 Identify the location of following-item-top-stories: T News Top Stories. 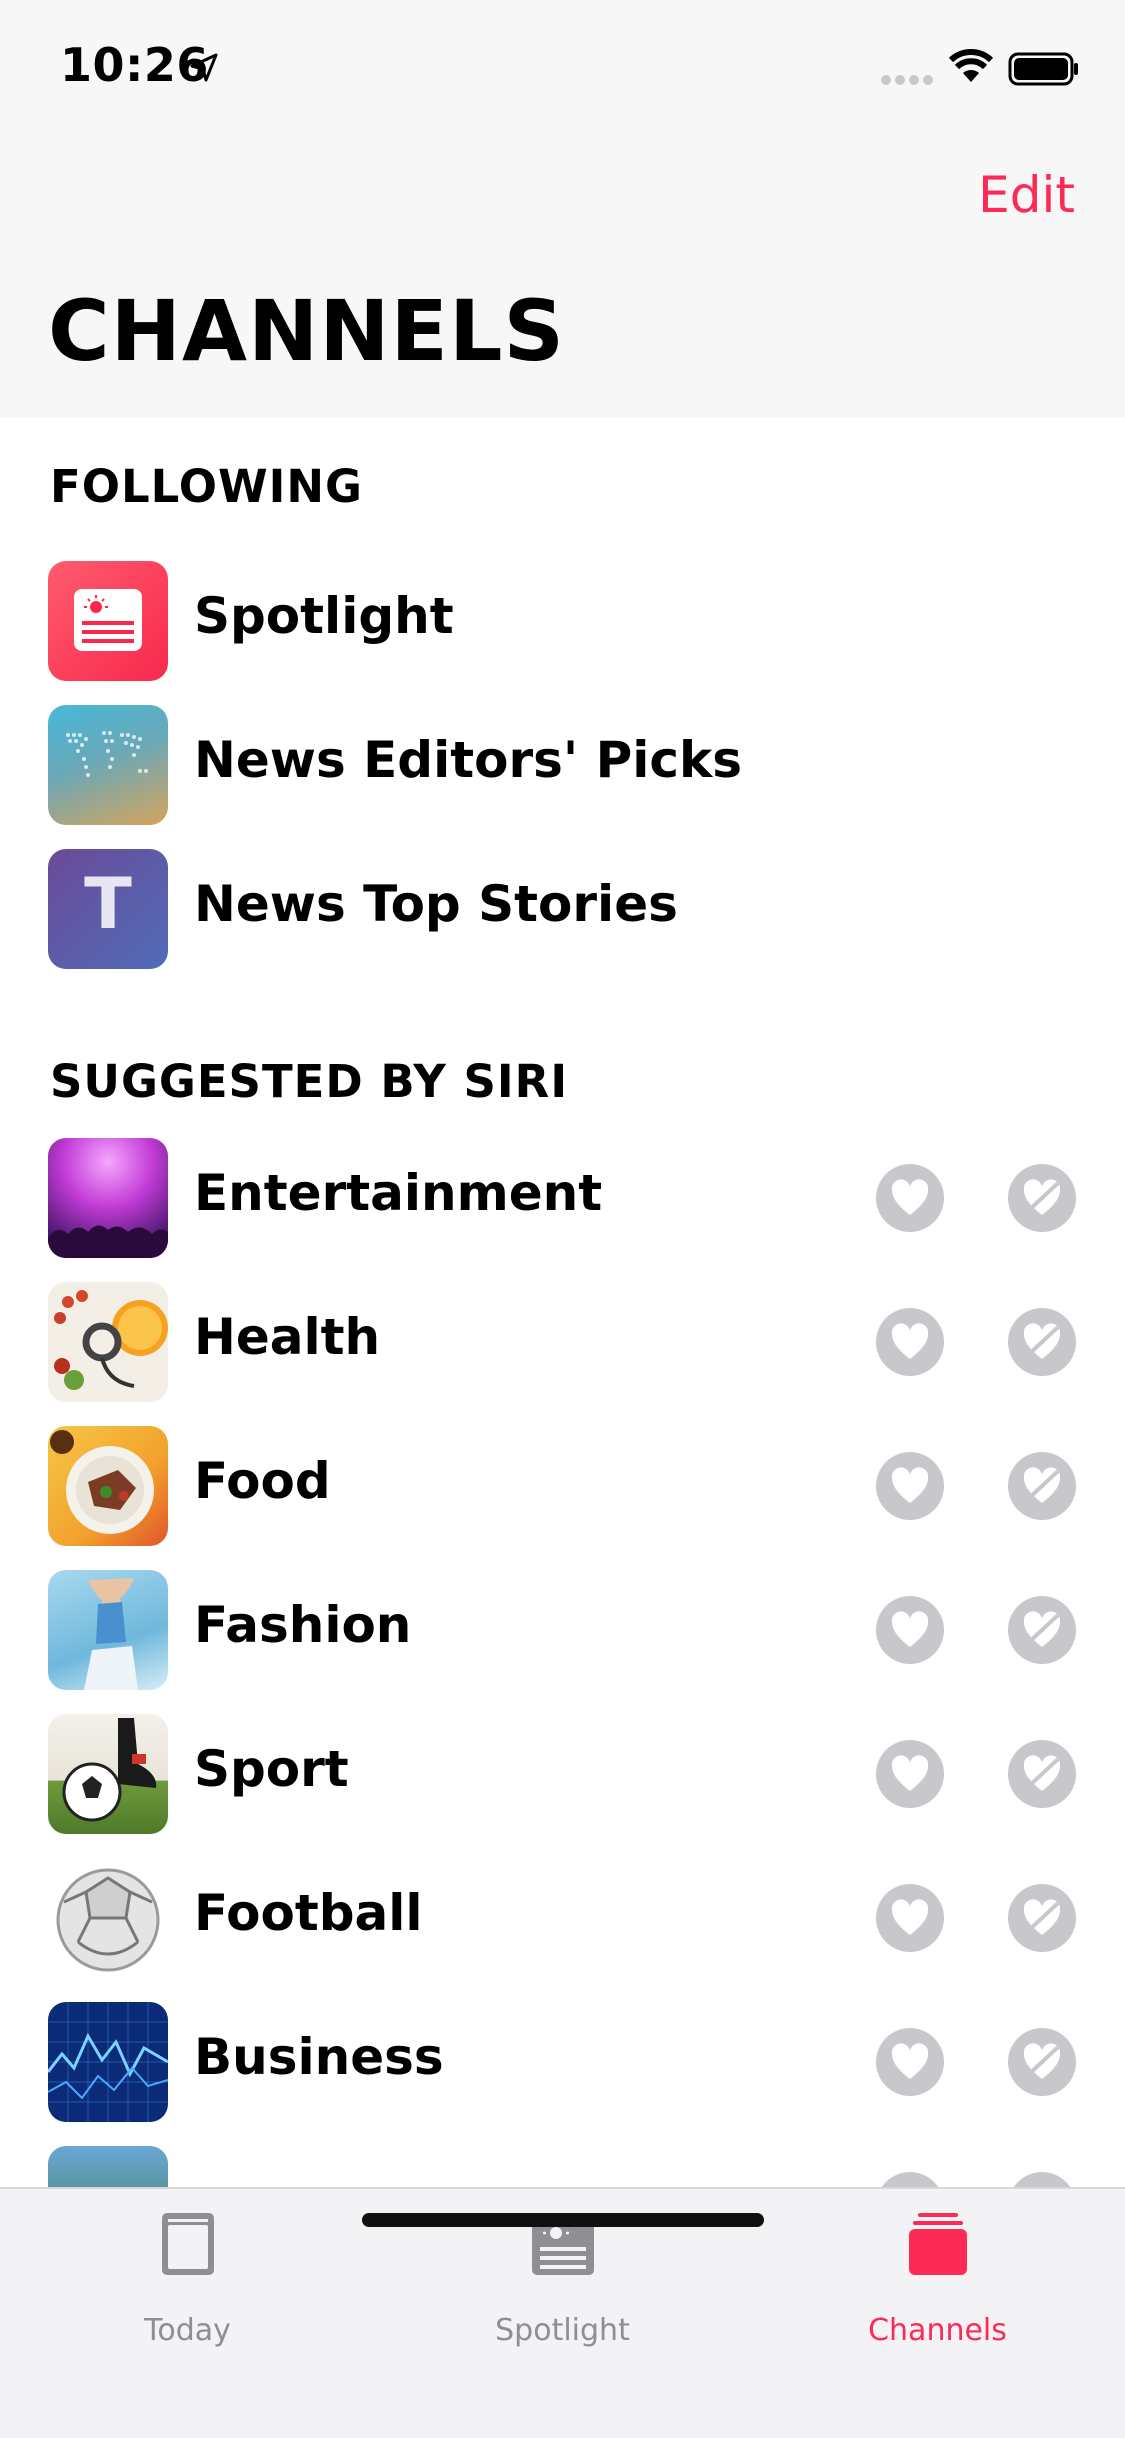
(562, 909).